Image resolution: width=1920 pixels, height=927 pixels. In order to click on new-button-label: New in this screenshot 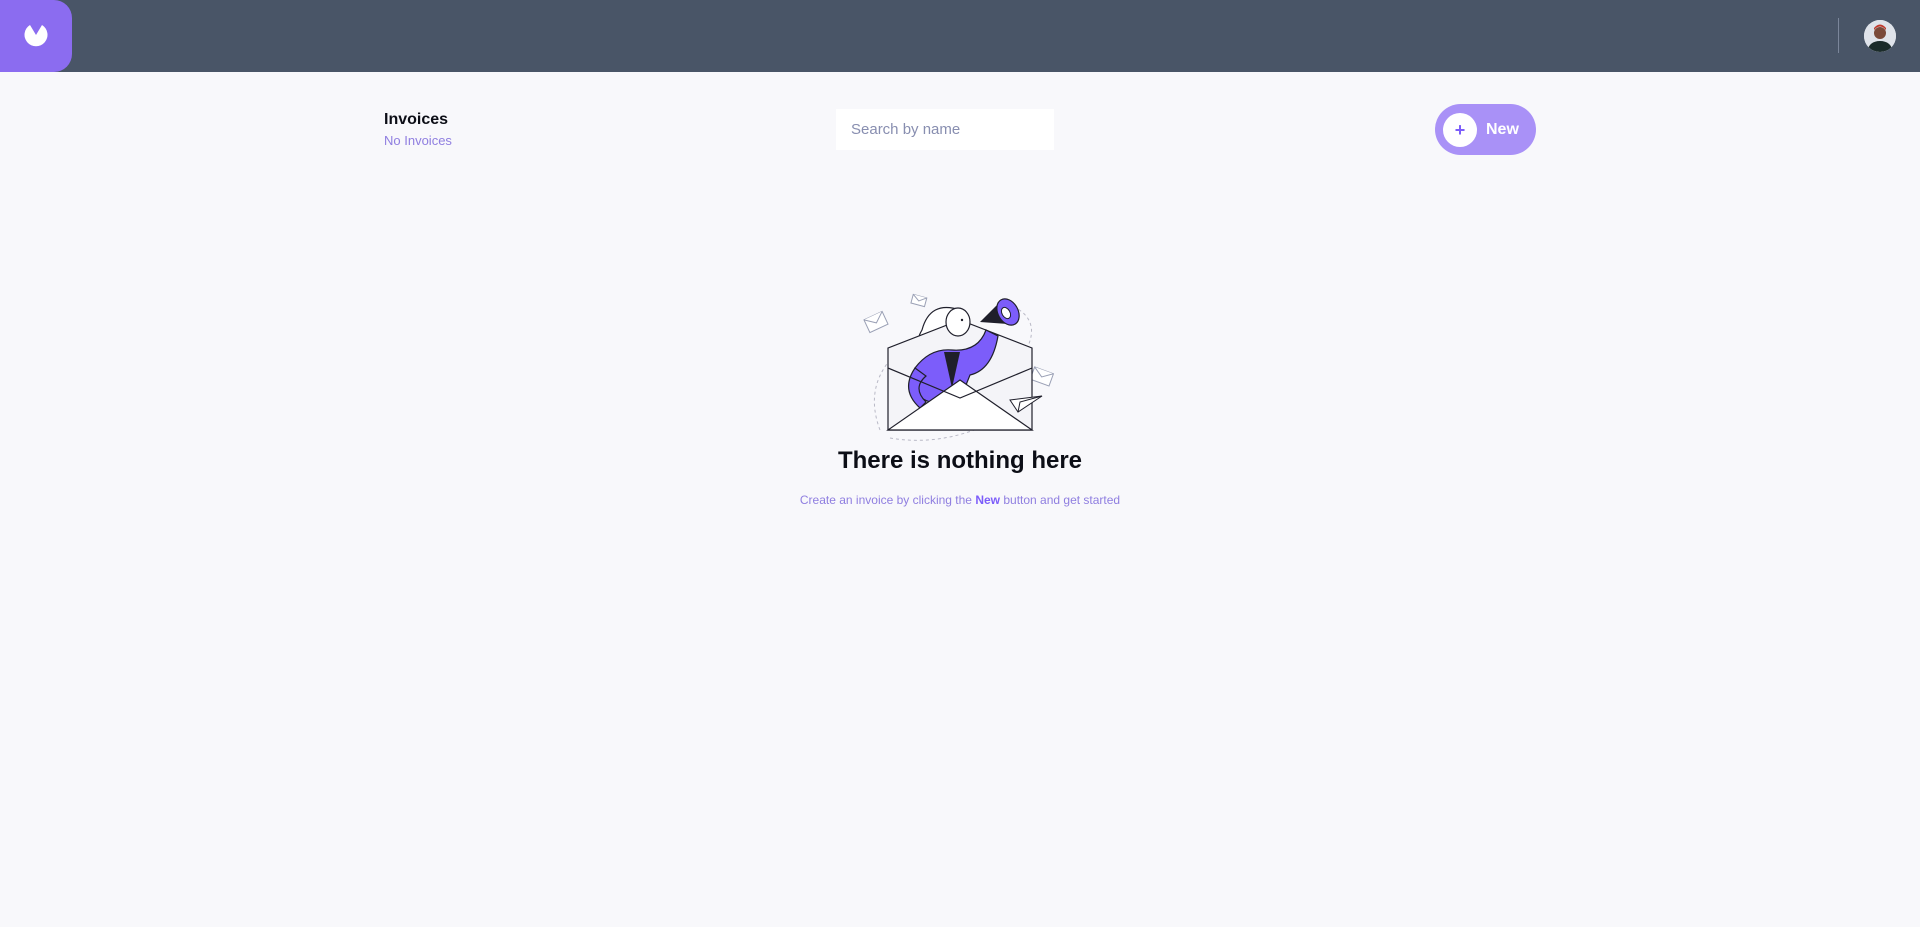, I will do `click(1502, 129)`.